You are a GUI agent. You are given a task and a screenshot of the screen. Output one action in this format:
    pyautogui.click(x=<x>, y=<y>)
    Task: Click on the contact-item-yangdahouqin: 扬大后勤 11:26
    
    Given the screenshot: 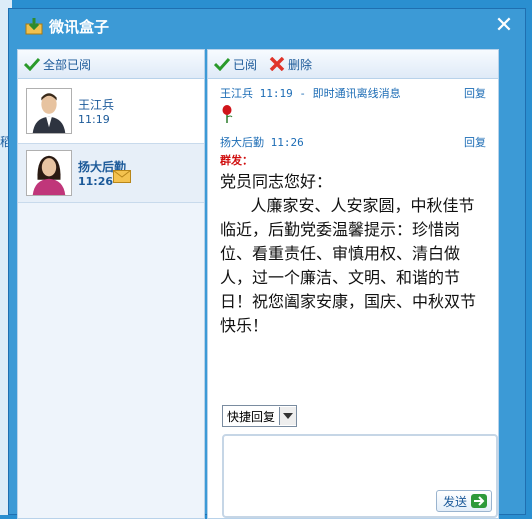 What is the action you would take?
    pyautogui.click(x=111, y=173)
    